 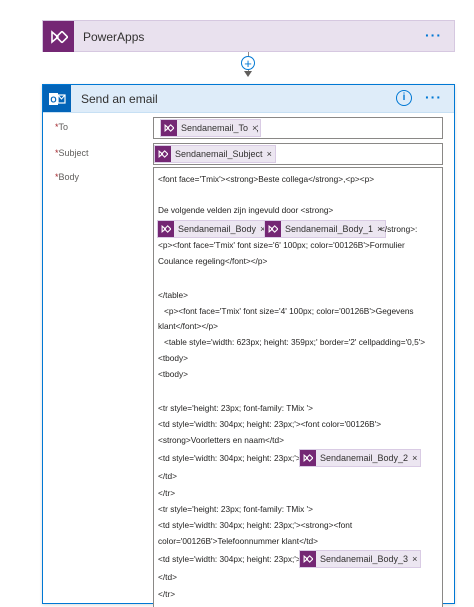 I want to click on action-header: O Send an email i ···, so click(x=248, y=99).